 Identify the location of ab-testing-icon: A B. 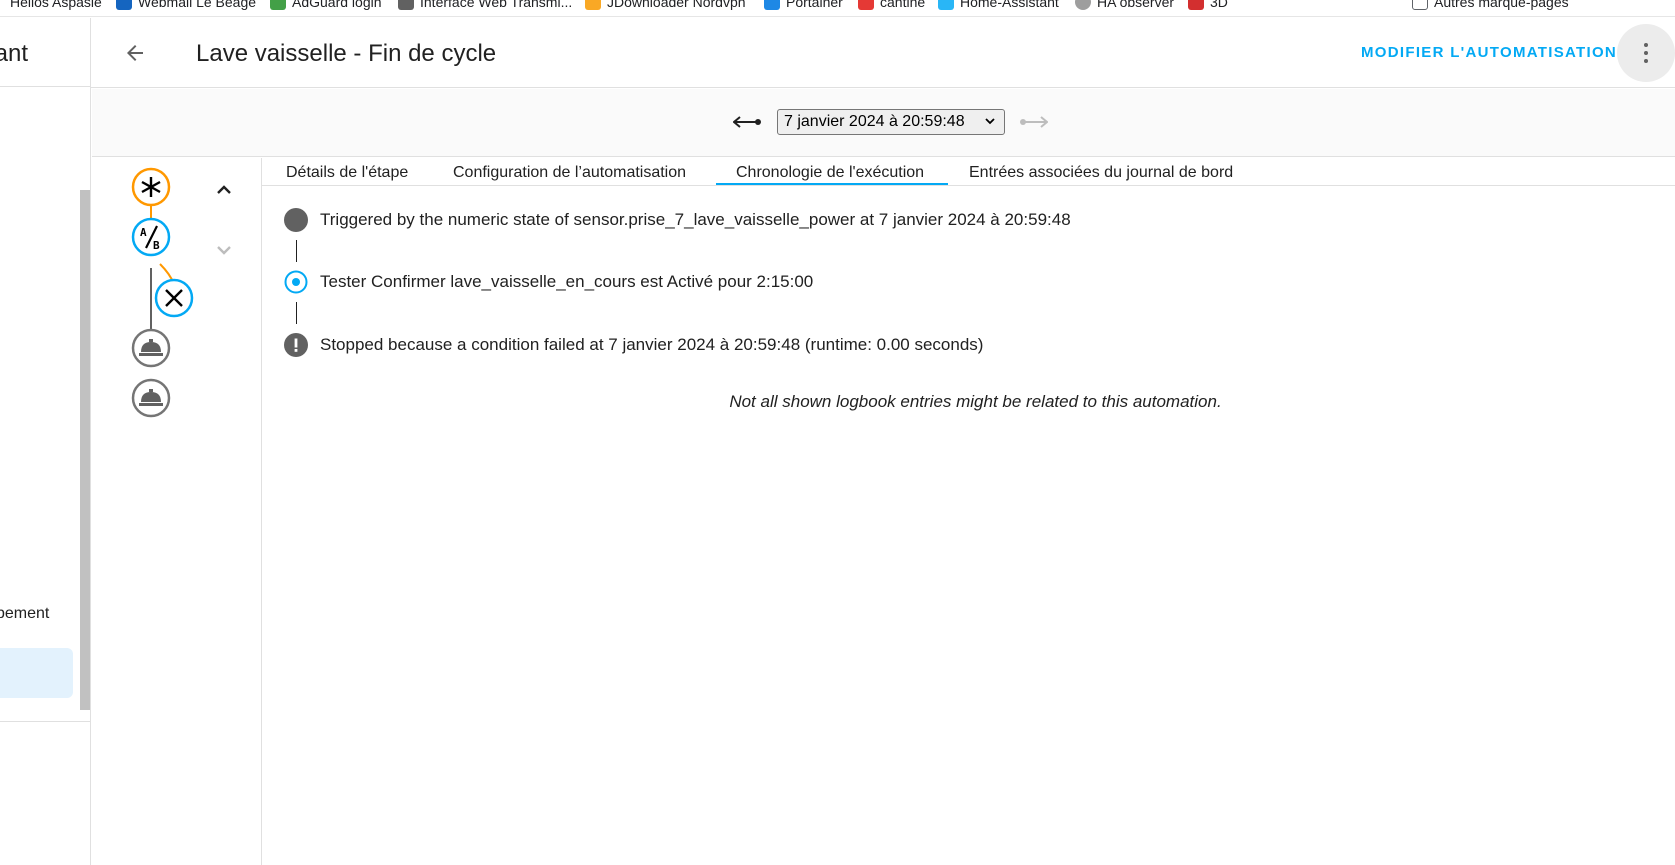
(151, 237).